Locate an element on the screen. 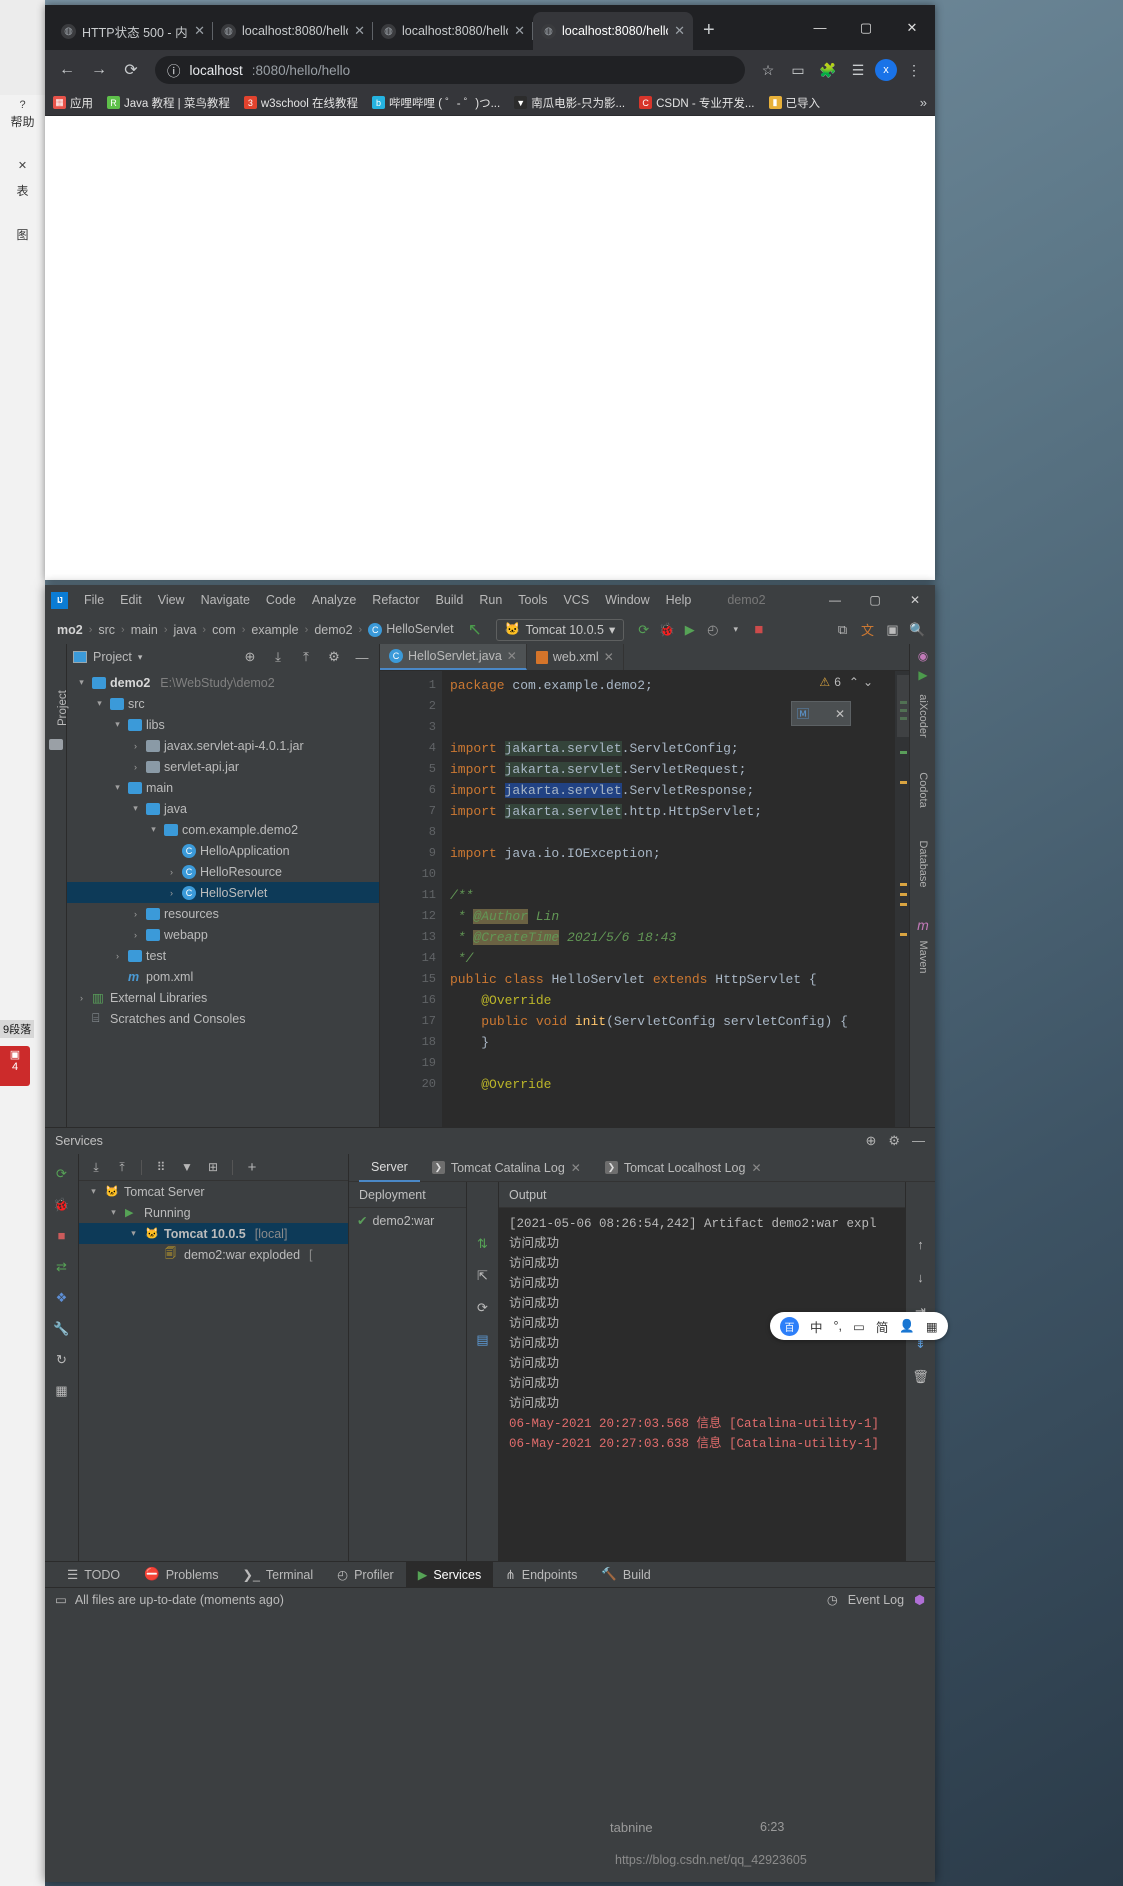 The width and height of the screenshot is (1123, 1886). gutter-line-number: 7 is located at coordinates (411, 811).